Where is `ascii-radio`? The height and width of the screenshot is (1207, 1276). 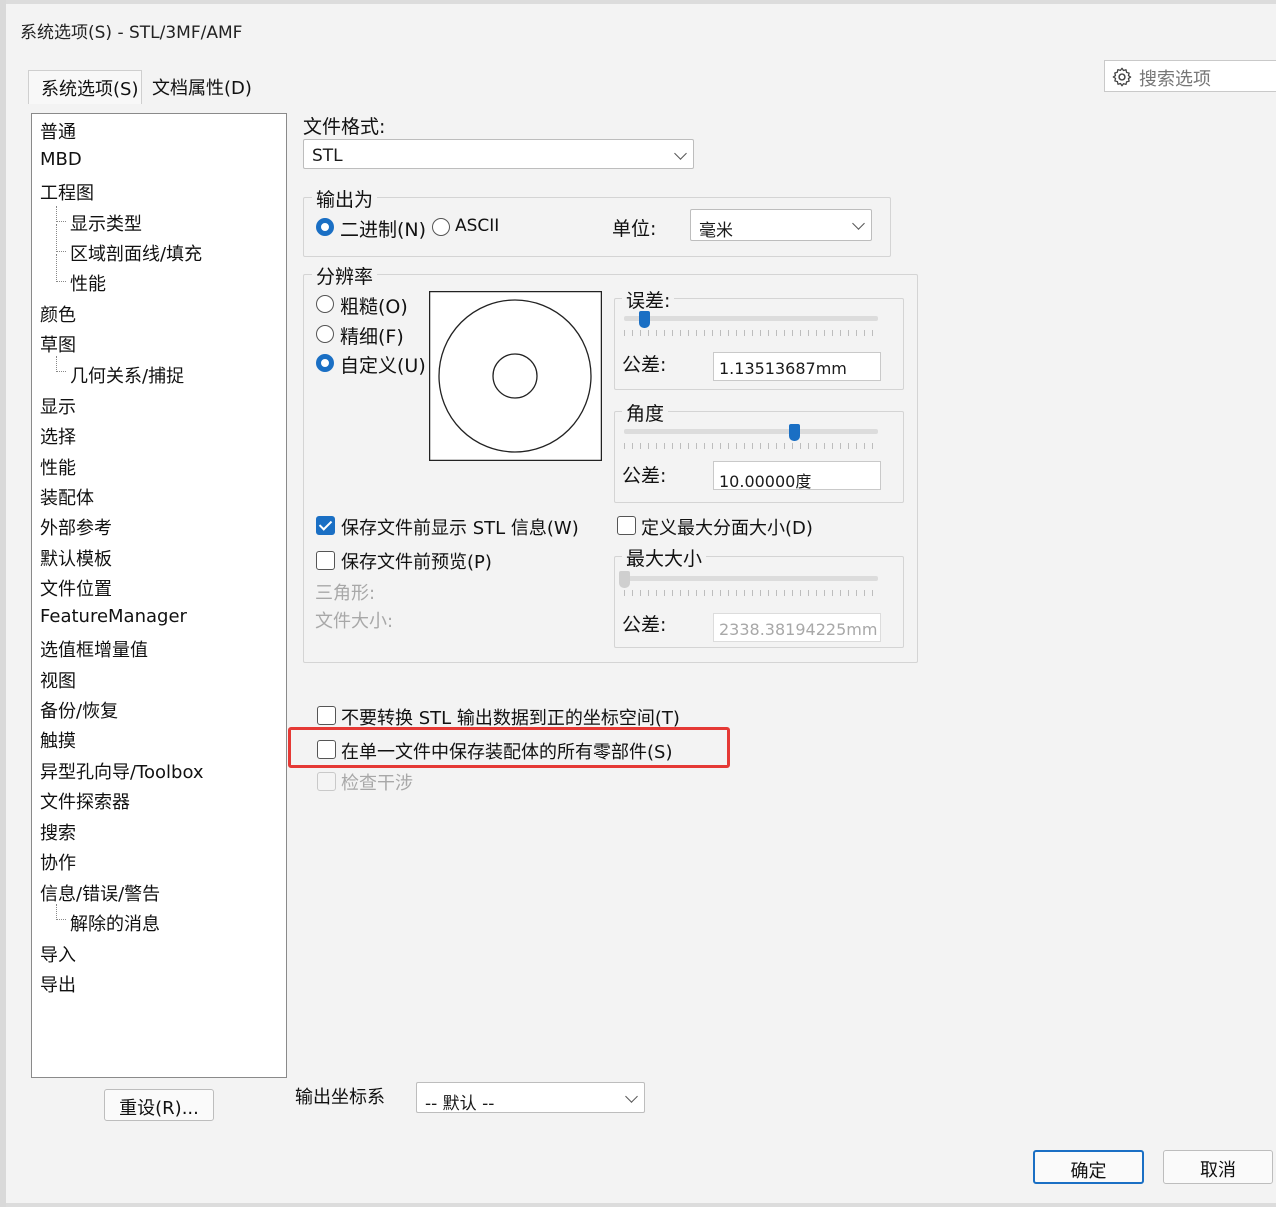
ascii-radio is located at coordinates (441, 227).